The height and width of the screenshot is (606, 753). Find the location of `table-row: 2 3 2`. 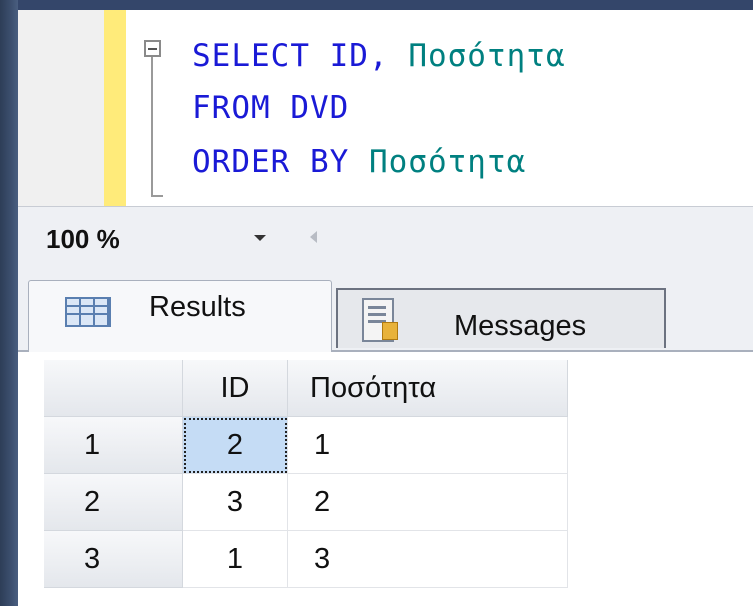

table-row: 2 3 2 is located at coordinates (306, 502).